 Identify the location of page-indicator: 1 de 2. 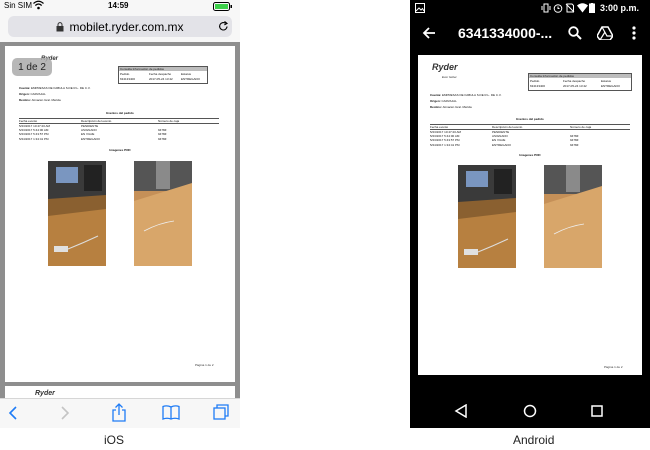
(32, 67).